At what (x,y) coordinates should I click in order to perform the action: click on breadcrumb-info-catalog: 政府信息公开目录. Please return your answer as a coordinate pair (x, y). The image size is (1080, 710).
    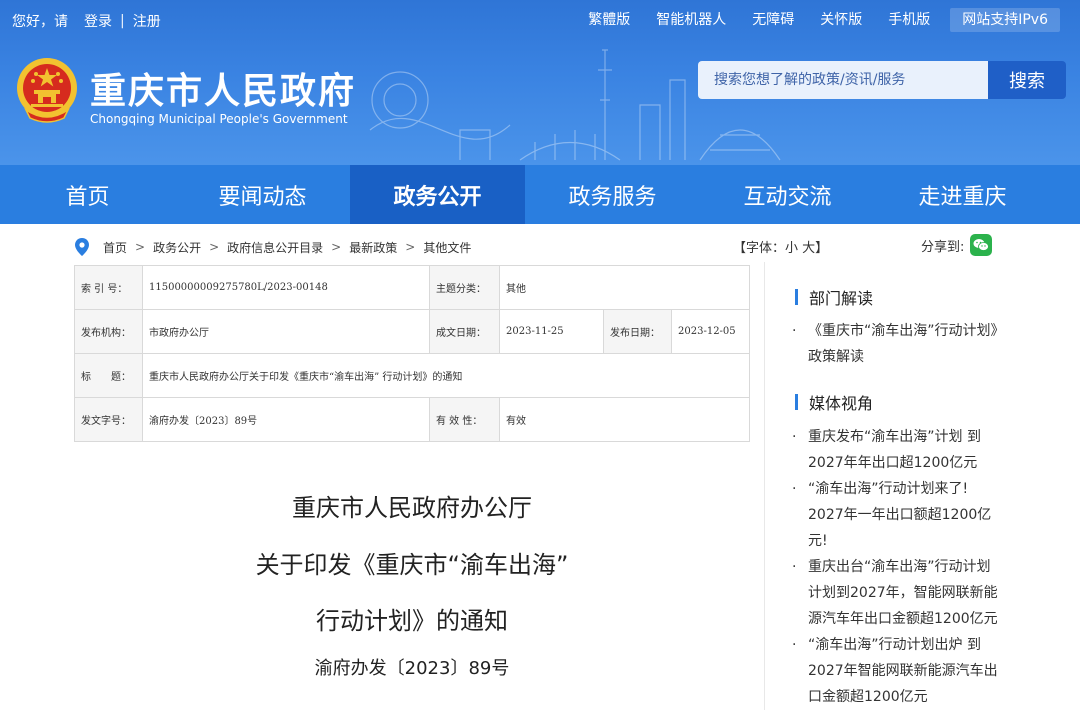
    Looking at the image, I should click on (275, 247).